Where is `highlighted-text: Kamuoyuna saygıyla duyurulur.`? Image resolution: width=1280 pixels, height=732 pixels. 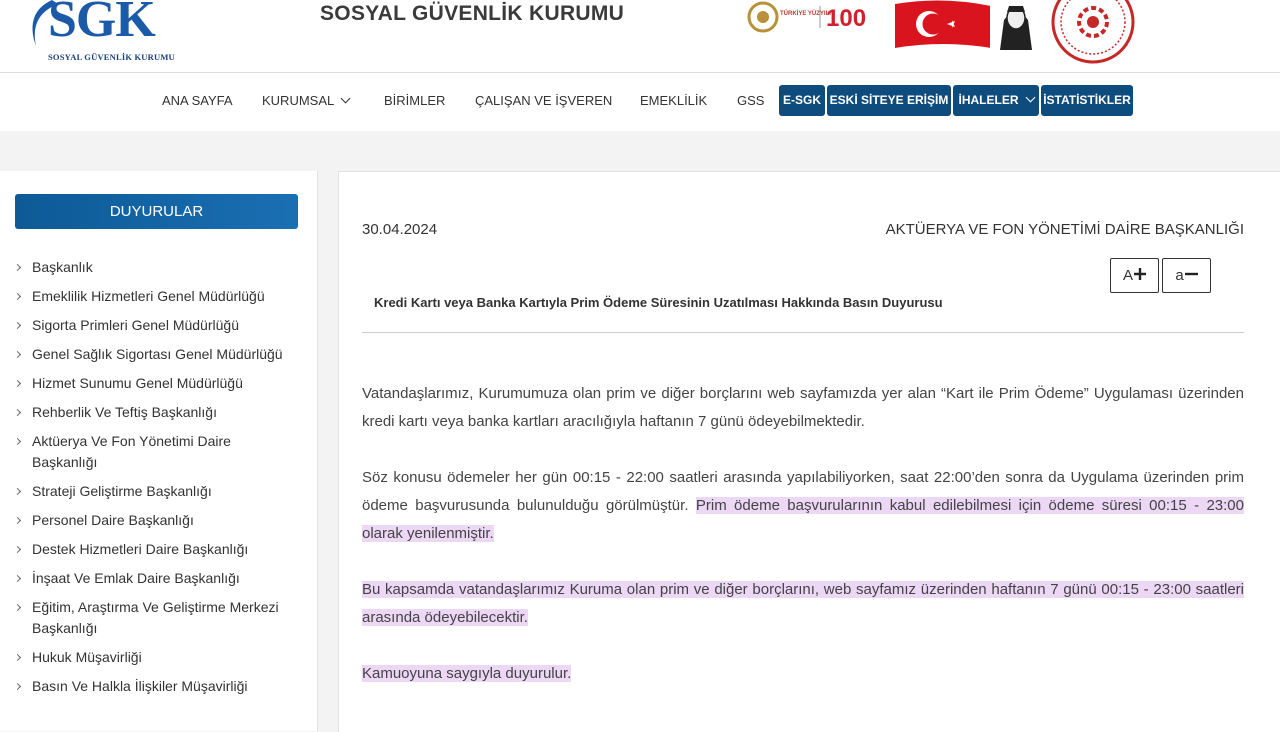
highlighted-text: Kamuoyuna saygıyla duyurulur. is located at coordinates (467, 673).